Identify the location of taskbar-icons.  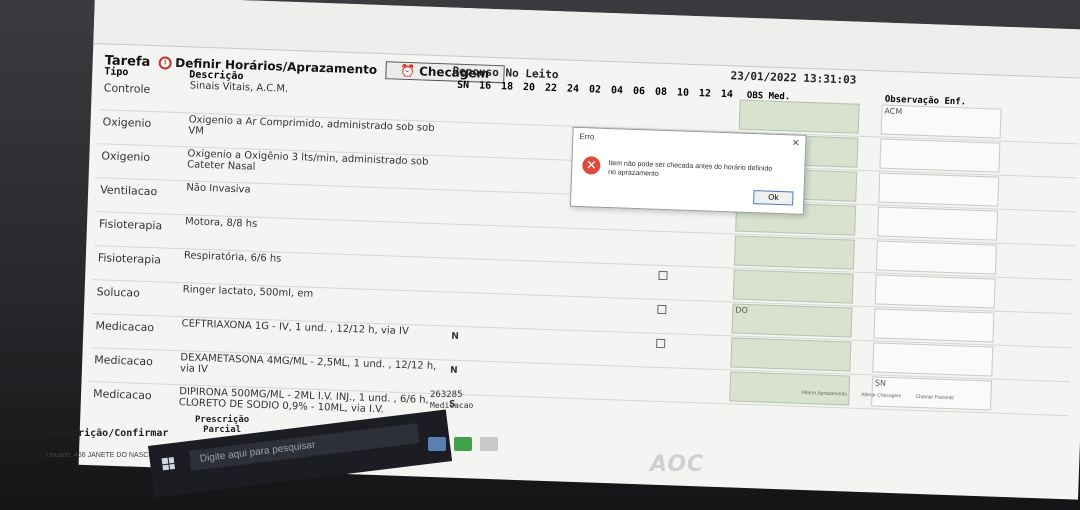
(463, 444).